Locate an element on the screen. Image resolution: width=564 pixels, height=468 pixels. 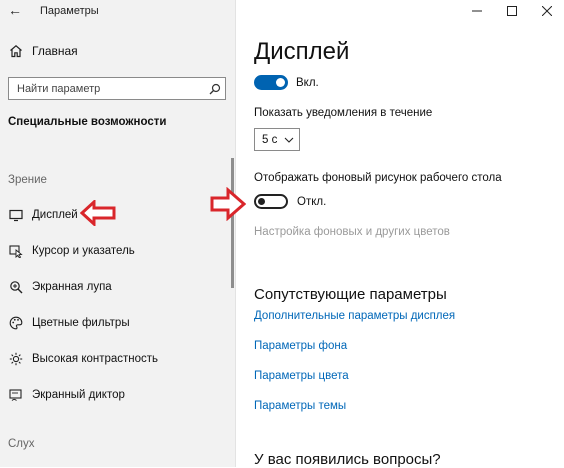
display-toggle-label: Вкл. is located at coordinates (307, 82).